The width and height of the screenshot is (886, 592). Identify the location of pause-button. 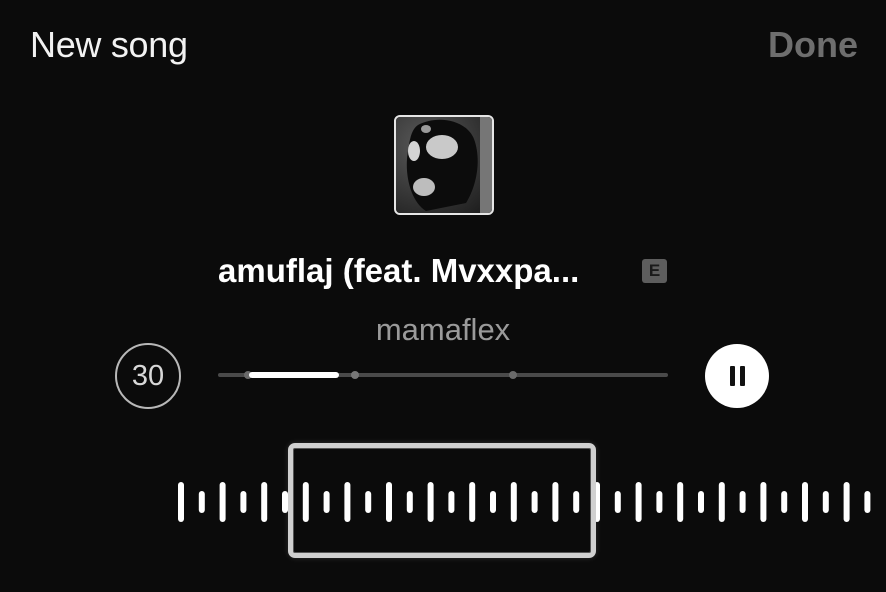
(737, 376).